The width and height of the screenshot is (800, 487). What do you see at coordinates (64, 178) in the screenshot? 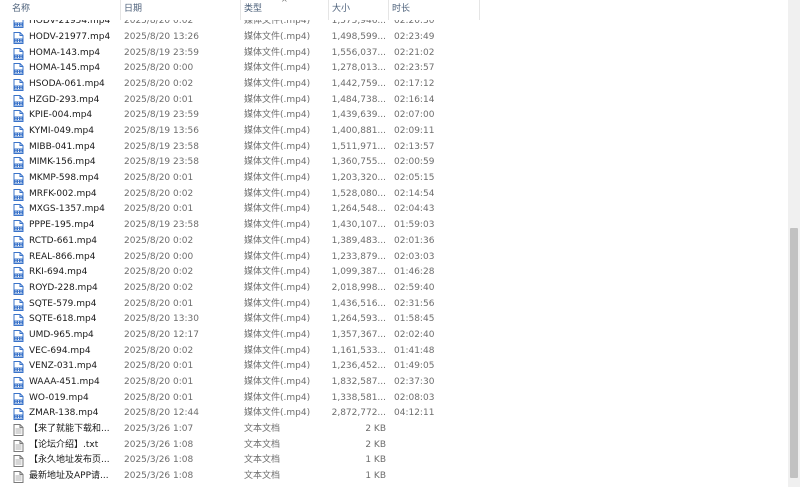
I see `file-name: MKMP-598.mp4` at bounding box center [64, 178].